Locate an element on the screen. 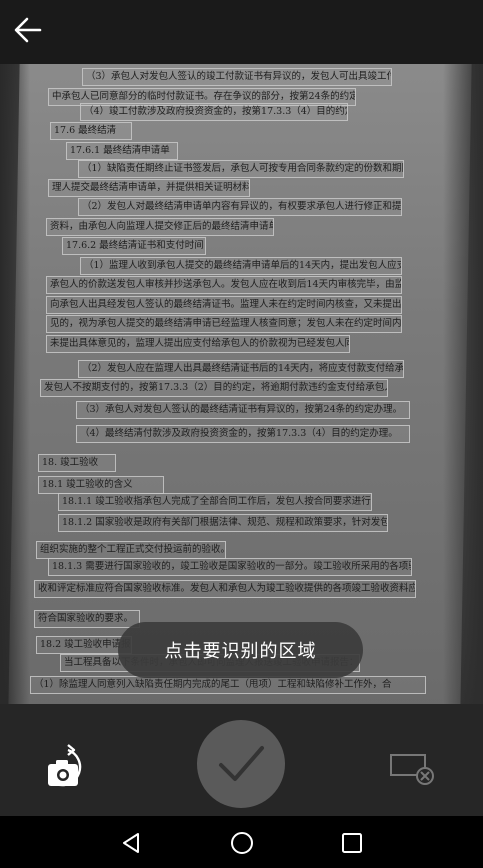  text-line-box: （4）竣工付款涉及政府投资资金的，按第17.3.3（4）目的约定办理。 is located at coordinates (214, 112).